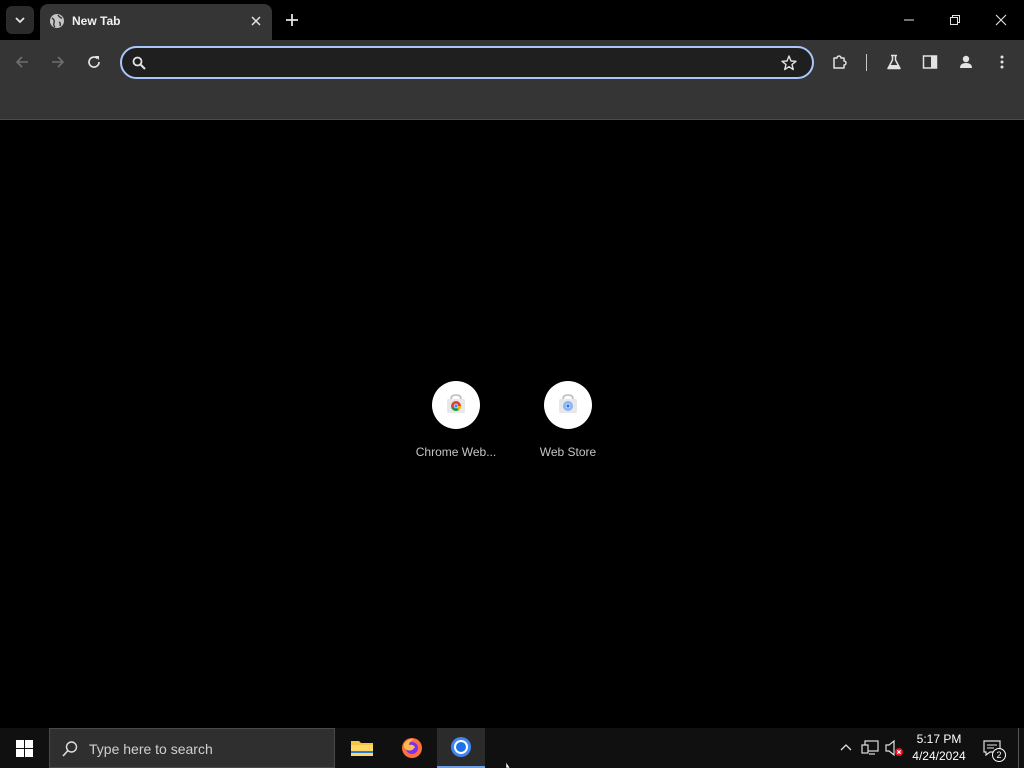 The width and height of the screenshot is (1024, 768). I want to click on minimize-icon, so click(909, 20).